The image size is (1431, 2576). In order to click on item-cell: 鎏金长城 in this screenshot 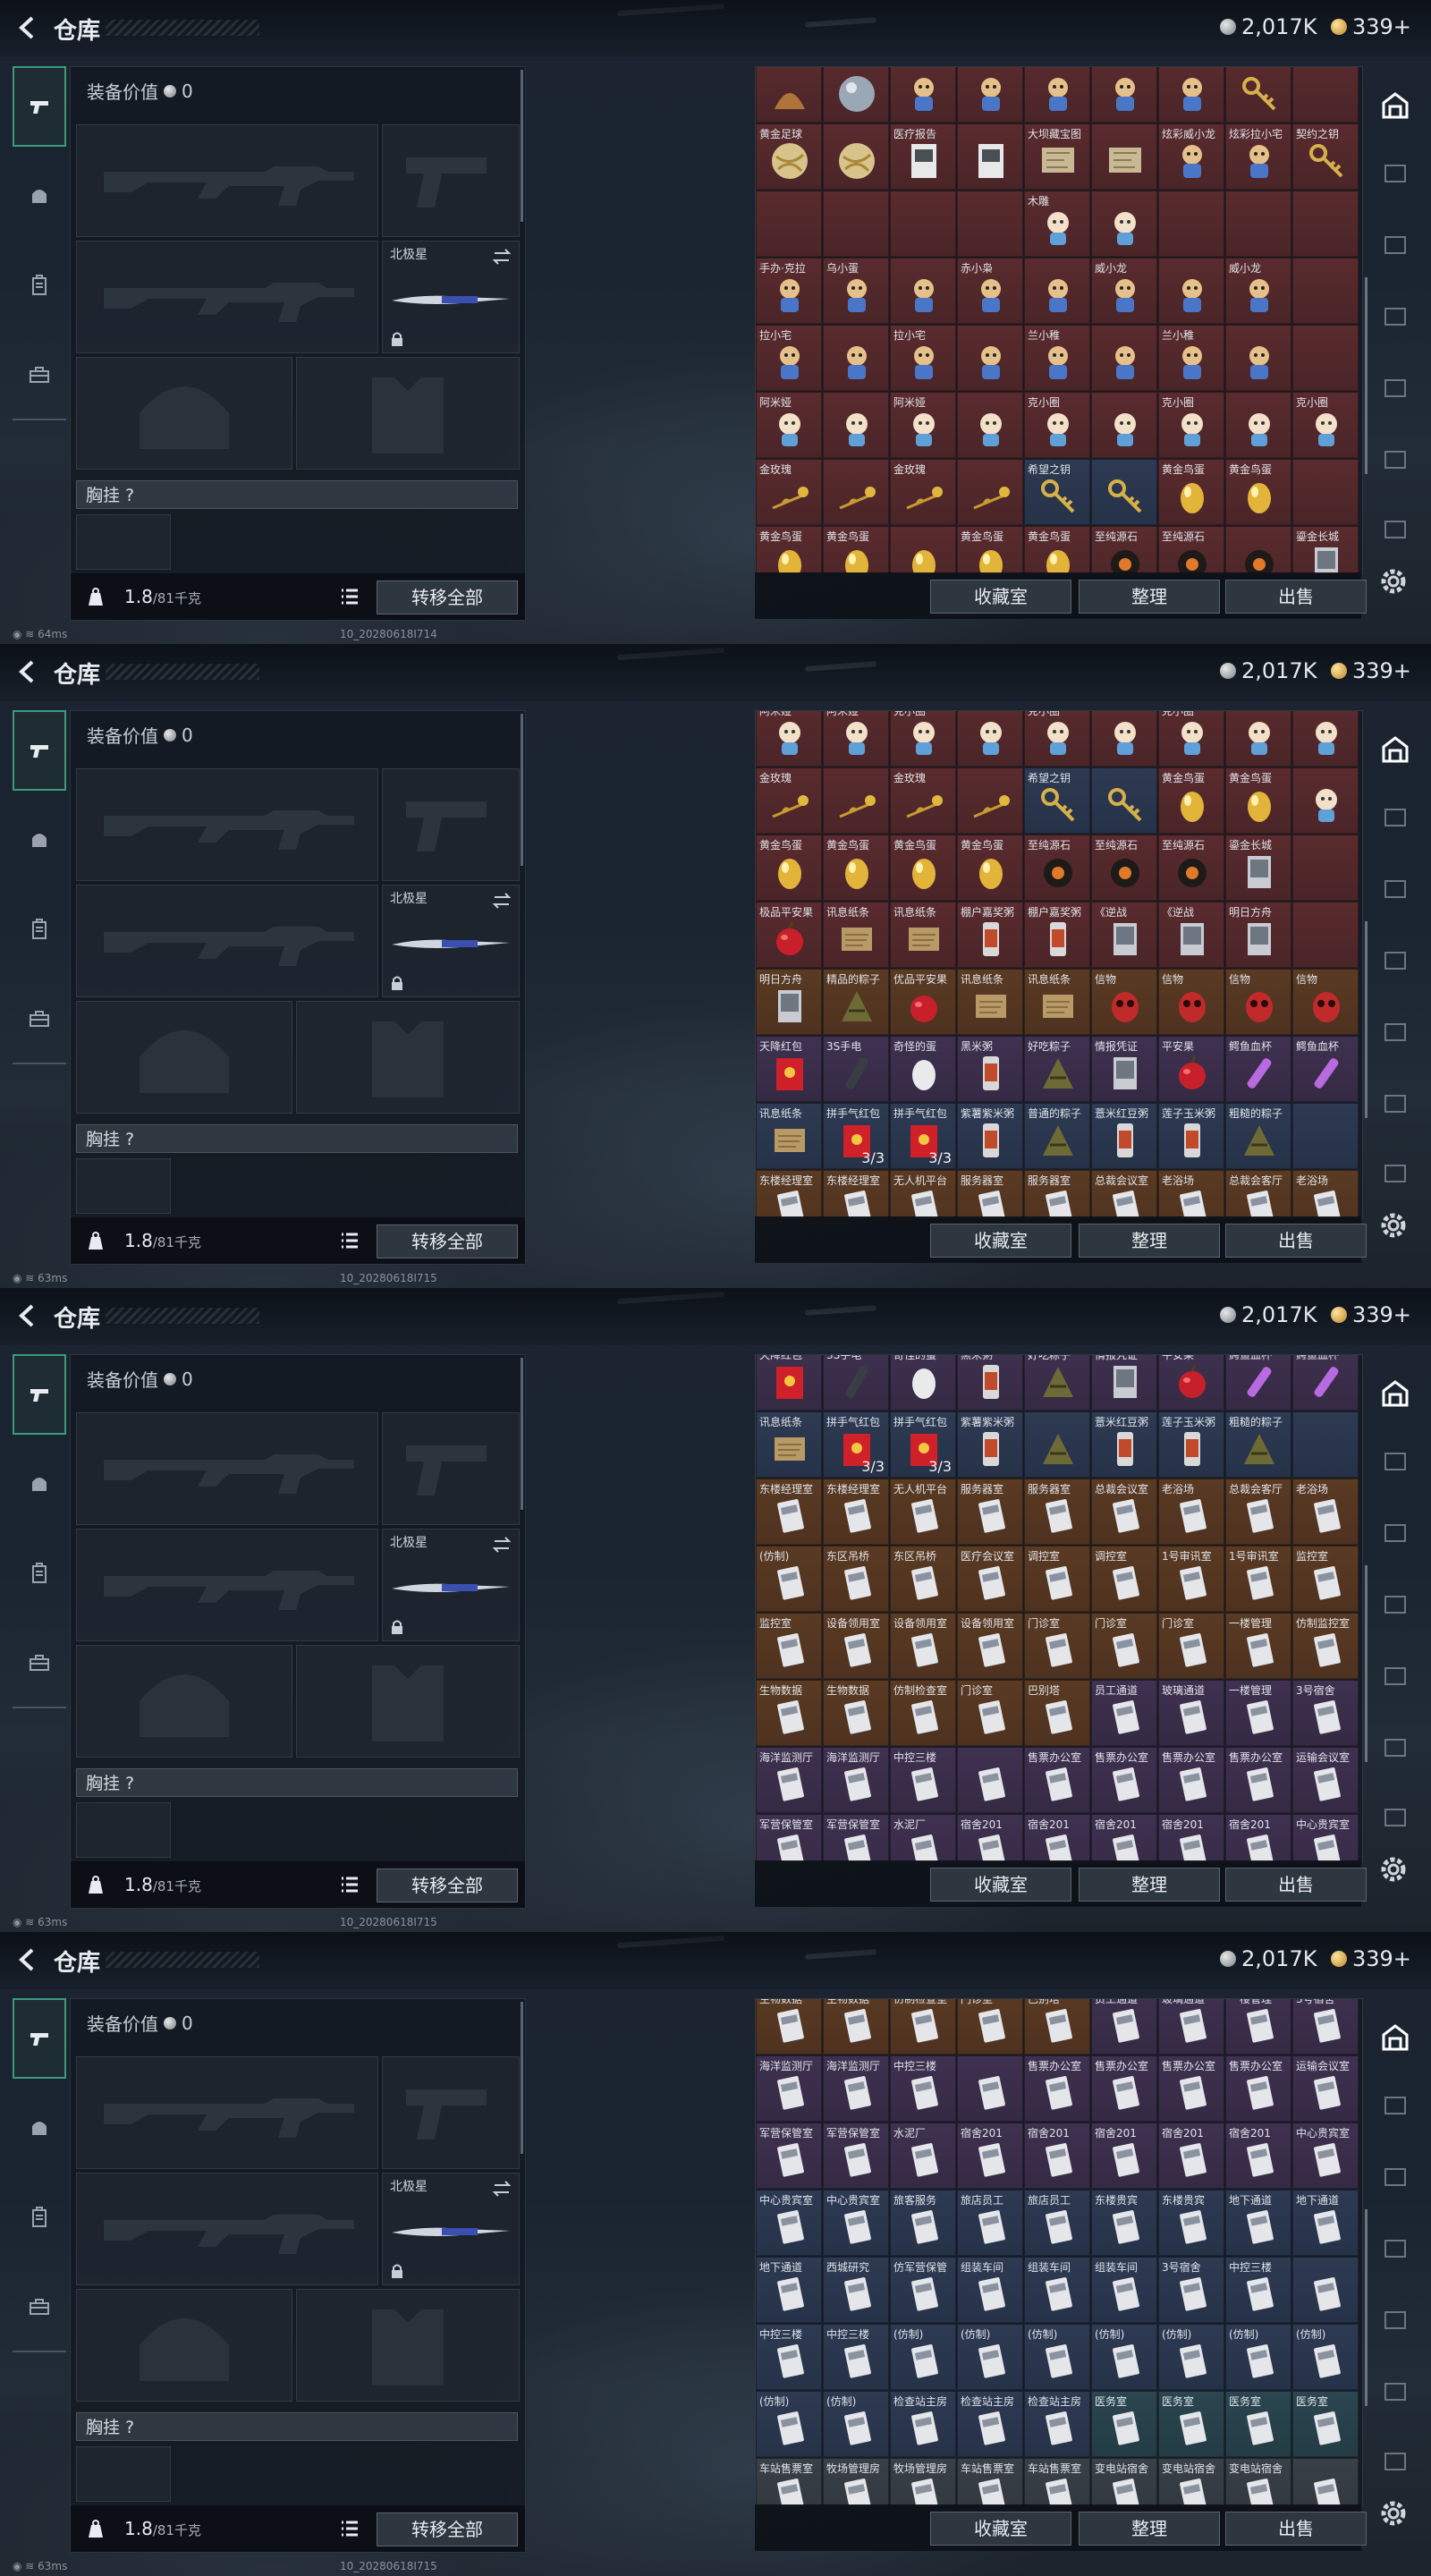, I will do `click(1326, 549)`.